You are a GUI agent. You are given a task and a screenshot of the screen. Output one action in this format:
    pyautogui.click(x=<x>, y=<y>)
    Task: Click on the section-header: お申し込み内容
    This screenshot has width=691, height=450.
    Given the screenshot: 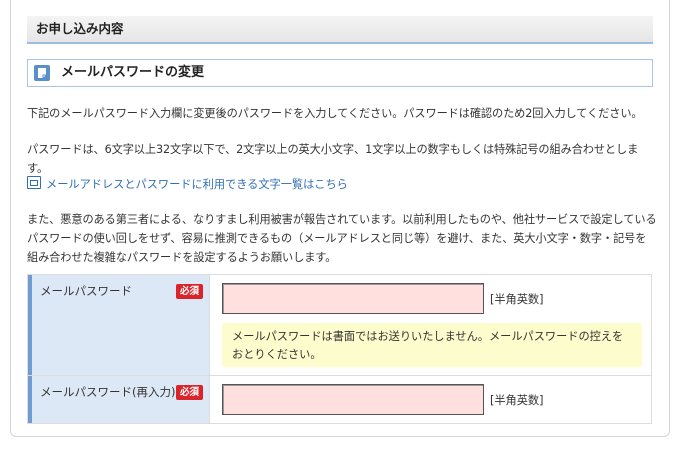 What is the action you would take?
    pyautogui.click(x=340, y=30)
    